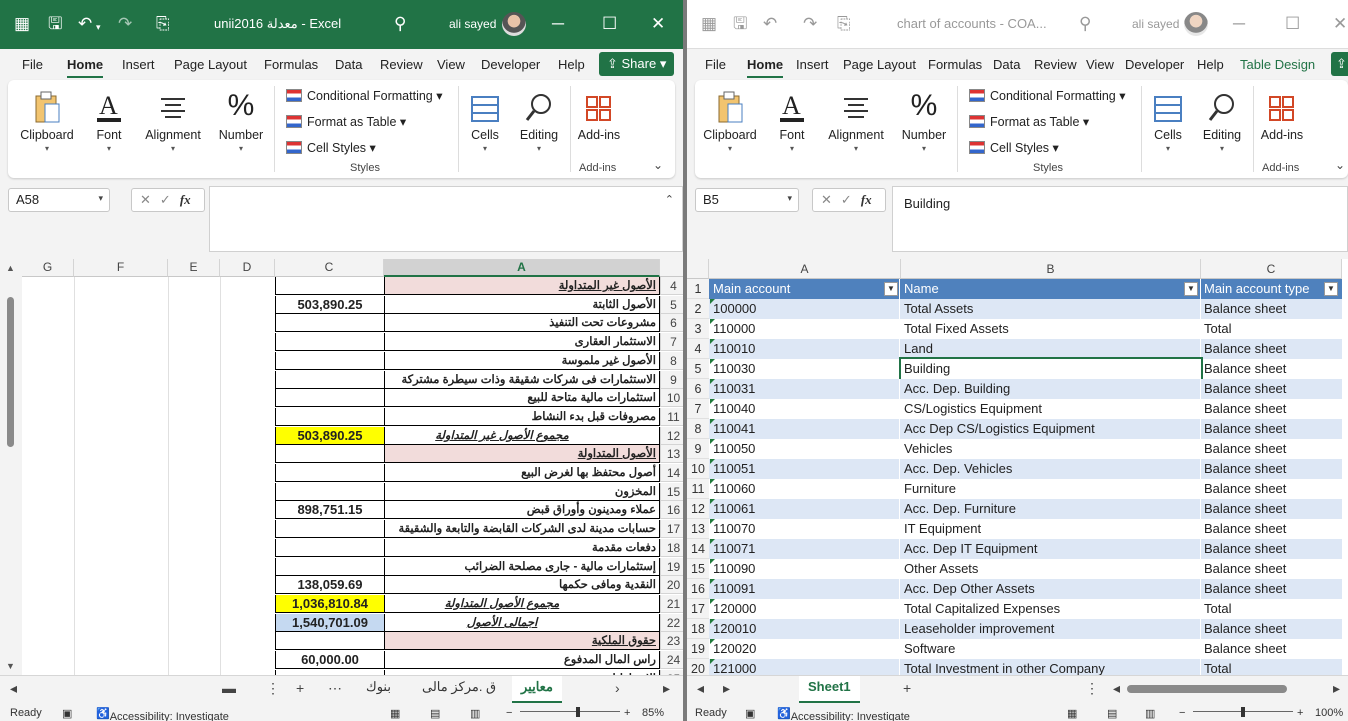  What do you see at coordinates (48, 268) in the screenshot?
I see `column-header-g: G` at bounding box center [48, 268].